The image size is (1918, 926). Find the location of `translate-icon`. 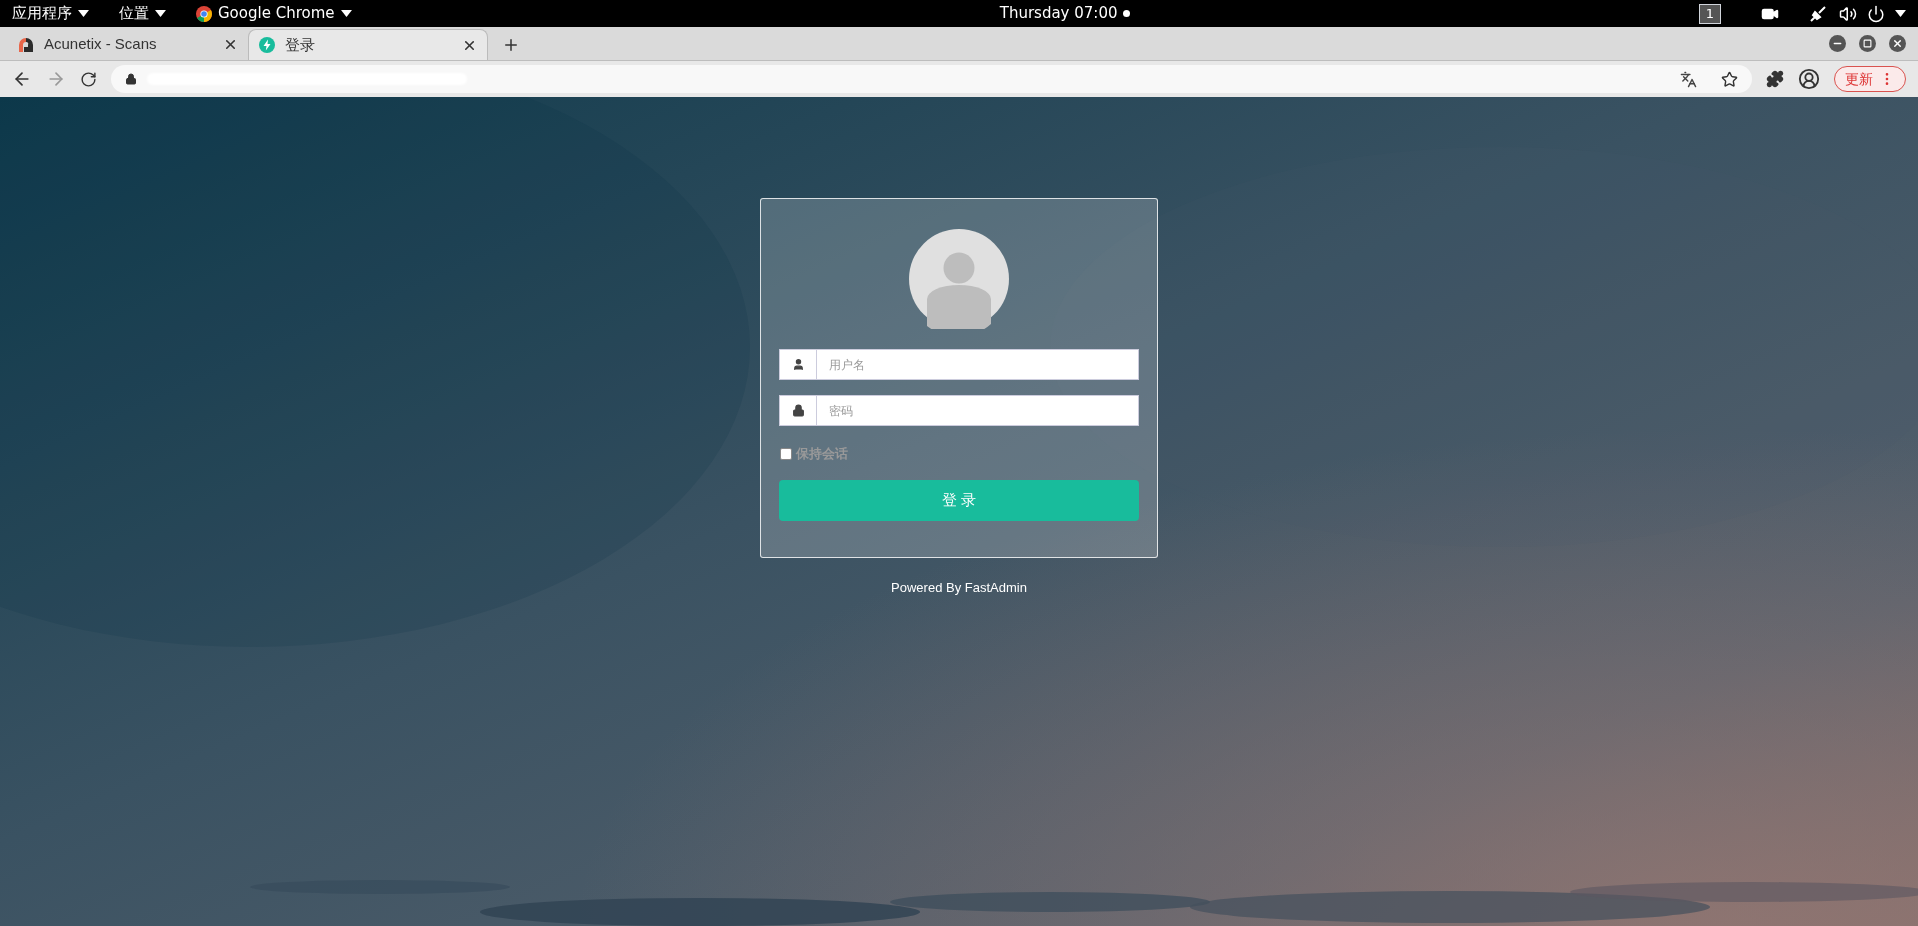

translate-icon is located at coordinates (1688, 79).